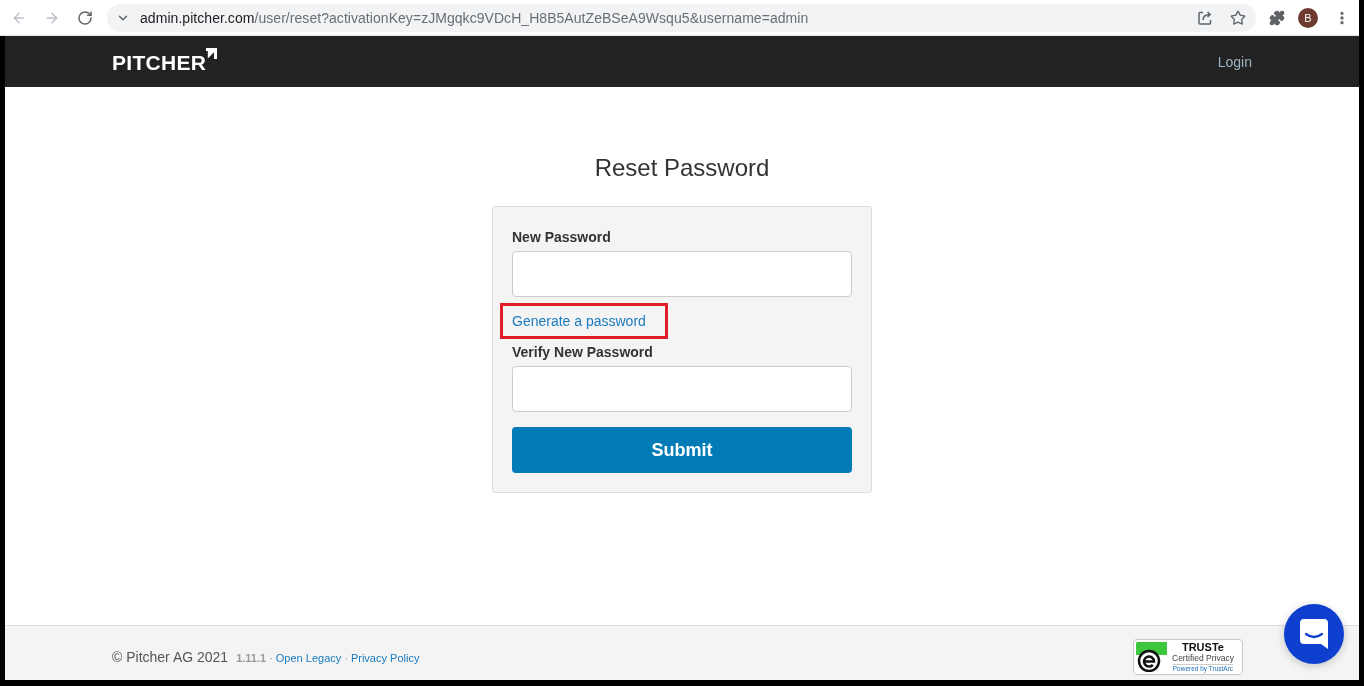 The image size is (1364, 686). I want to click on chat-bubble-icon, so click(1314, 634).